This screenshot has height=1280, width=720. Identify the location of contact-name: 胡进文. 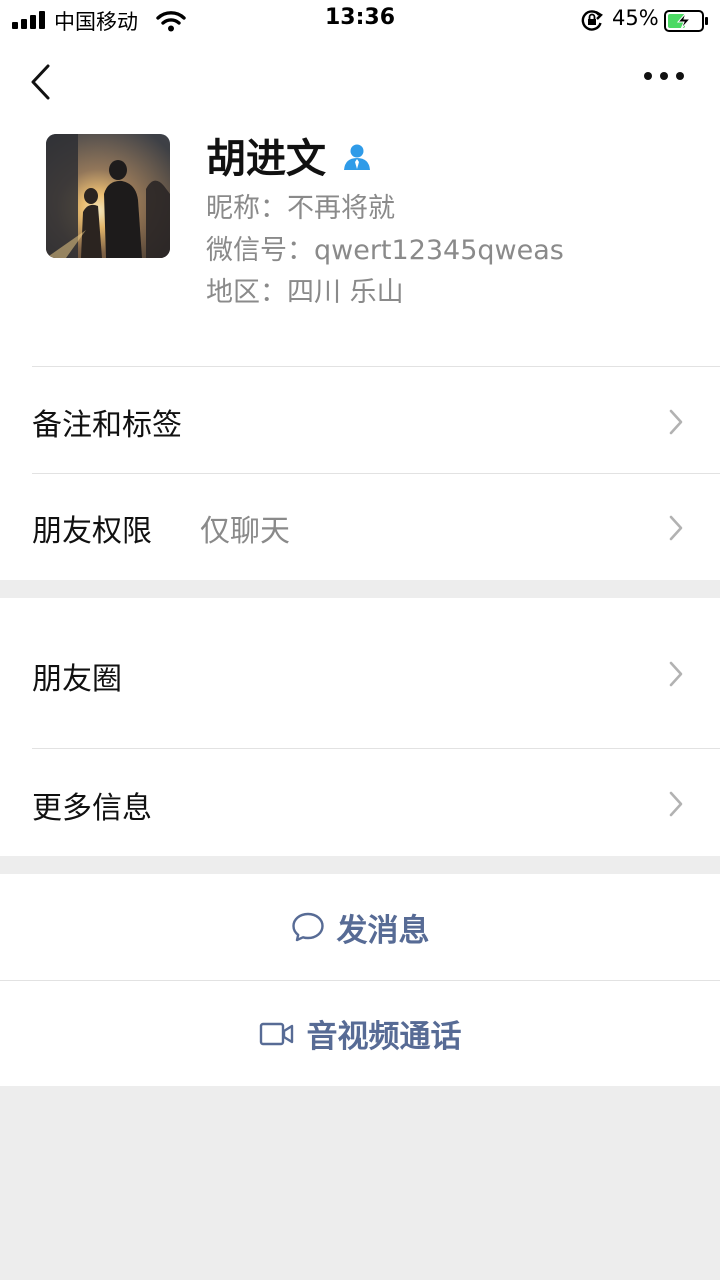
(266, 159).